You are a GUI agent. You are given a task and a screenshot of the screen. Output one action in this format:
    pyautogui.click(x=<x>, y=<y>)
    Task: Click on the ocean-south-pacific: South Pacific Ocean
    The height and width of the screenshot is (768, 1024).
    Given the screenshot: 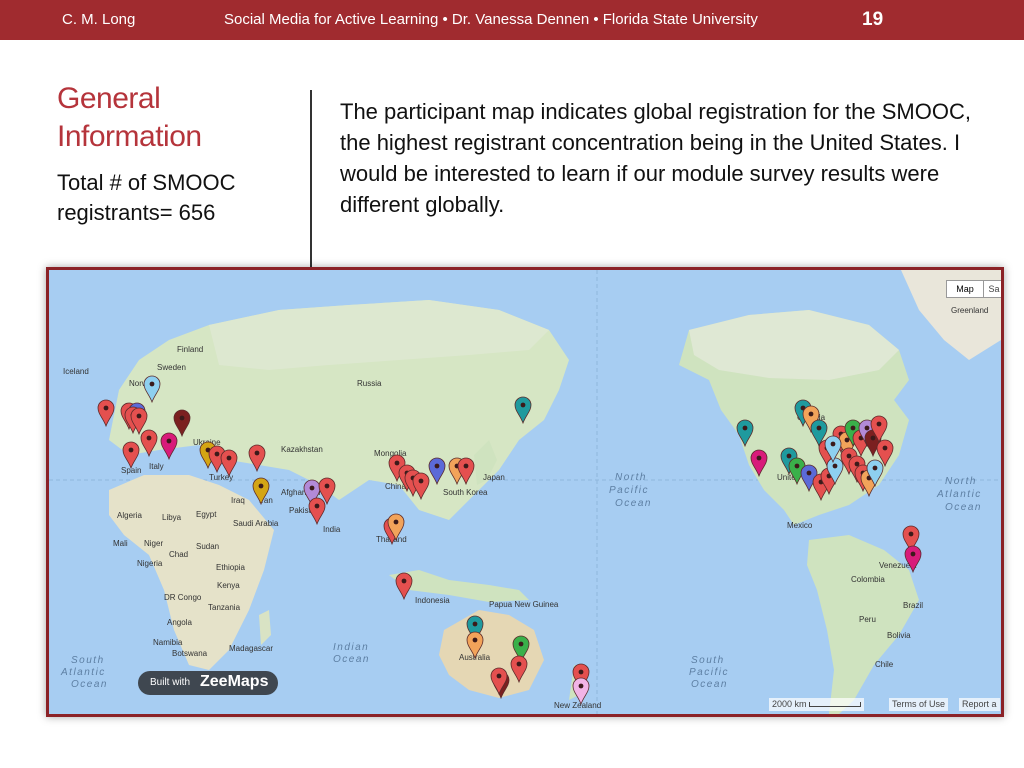 What is the action you would take?
    pyautogui.click(x=709, y=672)
    